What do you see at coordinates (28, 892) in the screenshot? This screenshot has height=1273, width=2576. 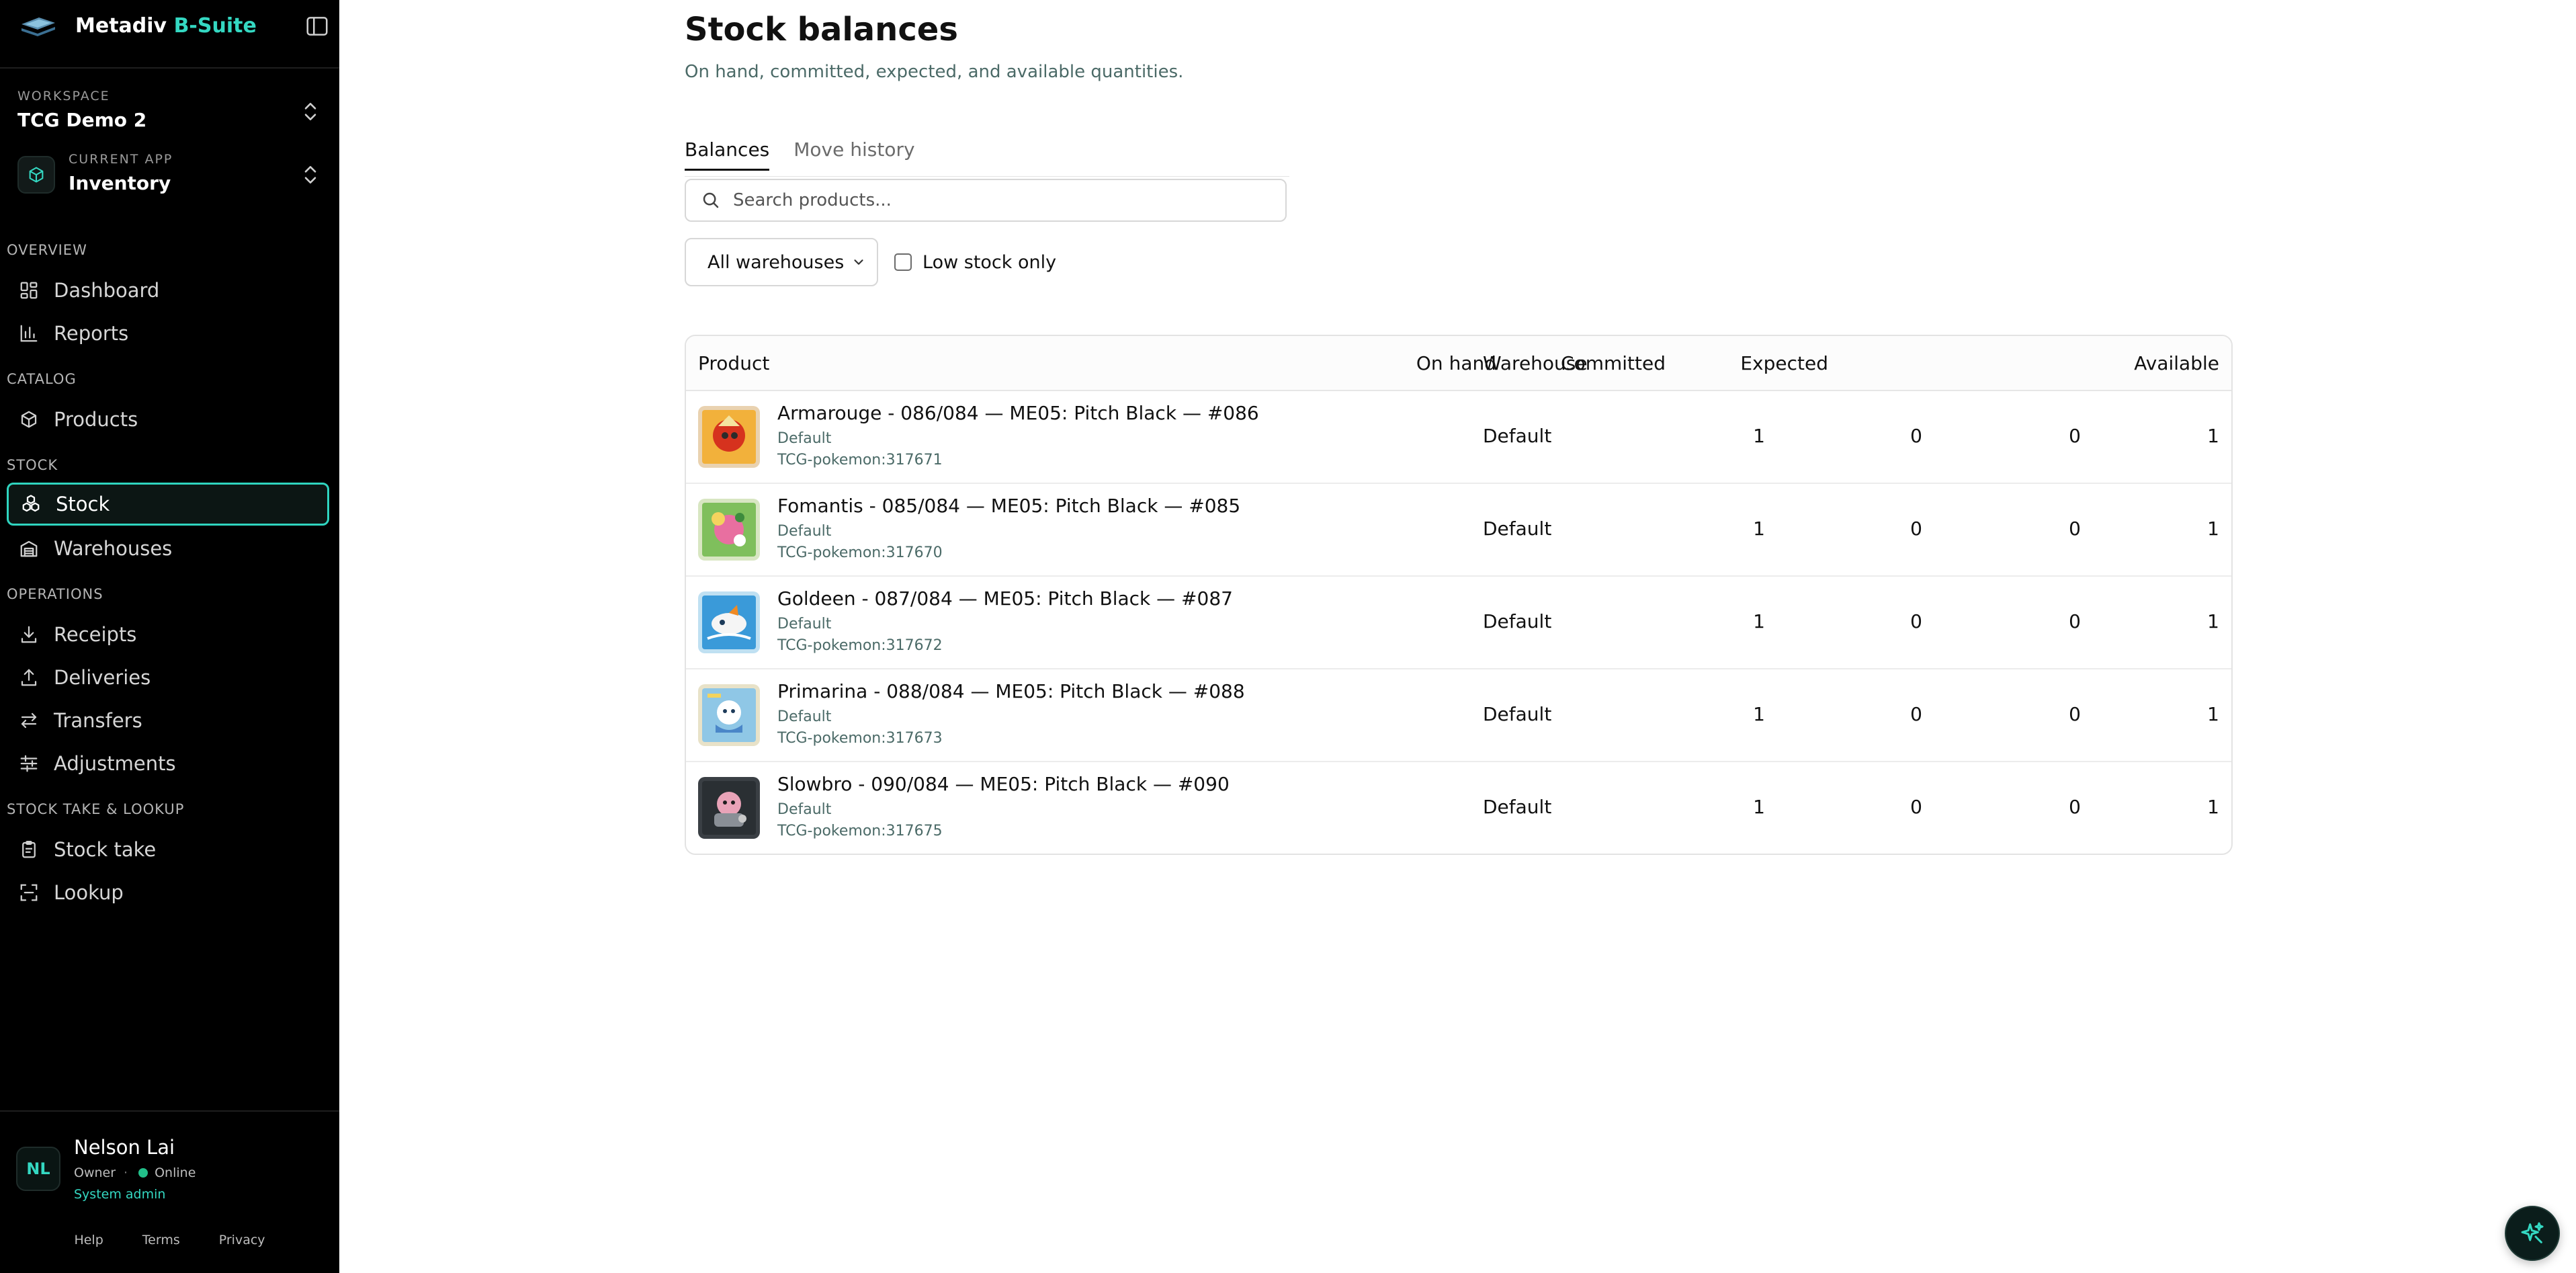 I see `scan-icon` at bounding box center [28, 892].